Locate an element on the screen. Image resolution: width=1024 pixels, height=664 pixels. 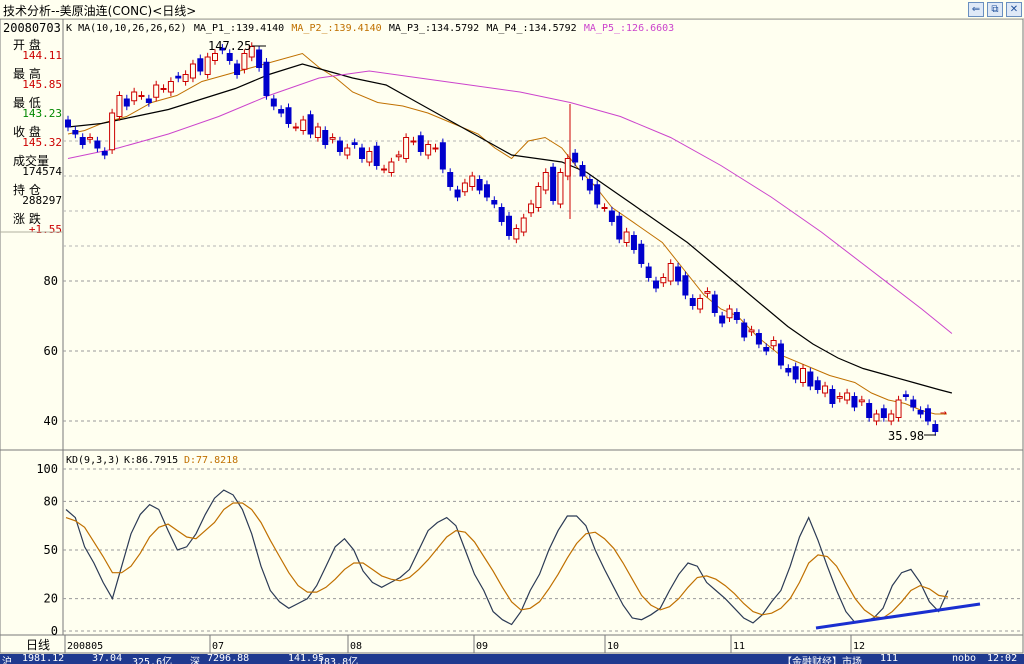
price-legend-item: MA_P4_:134.5792 is located at coordinates (531, 28).